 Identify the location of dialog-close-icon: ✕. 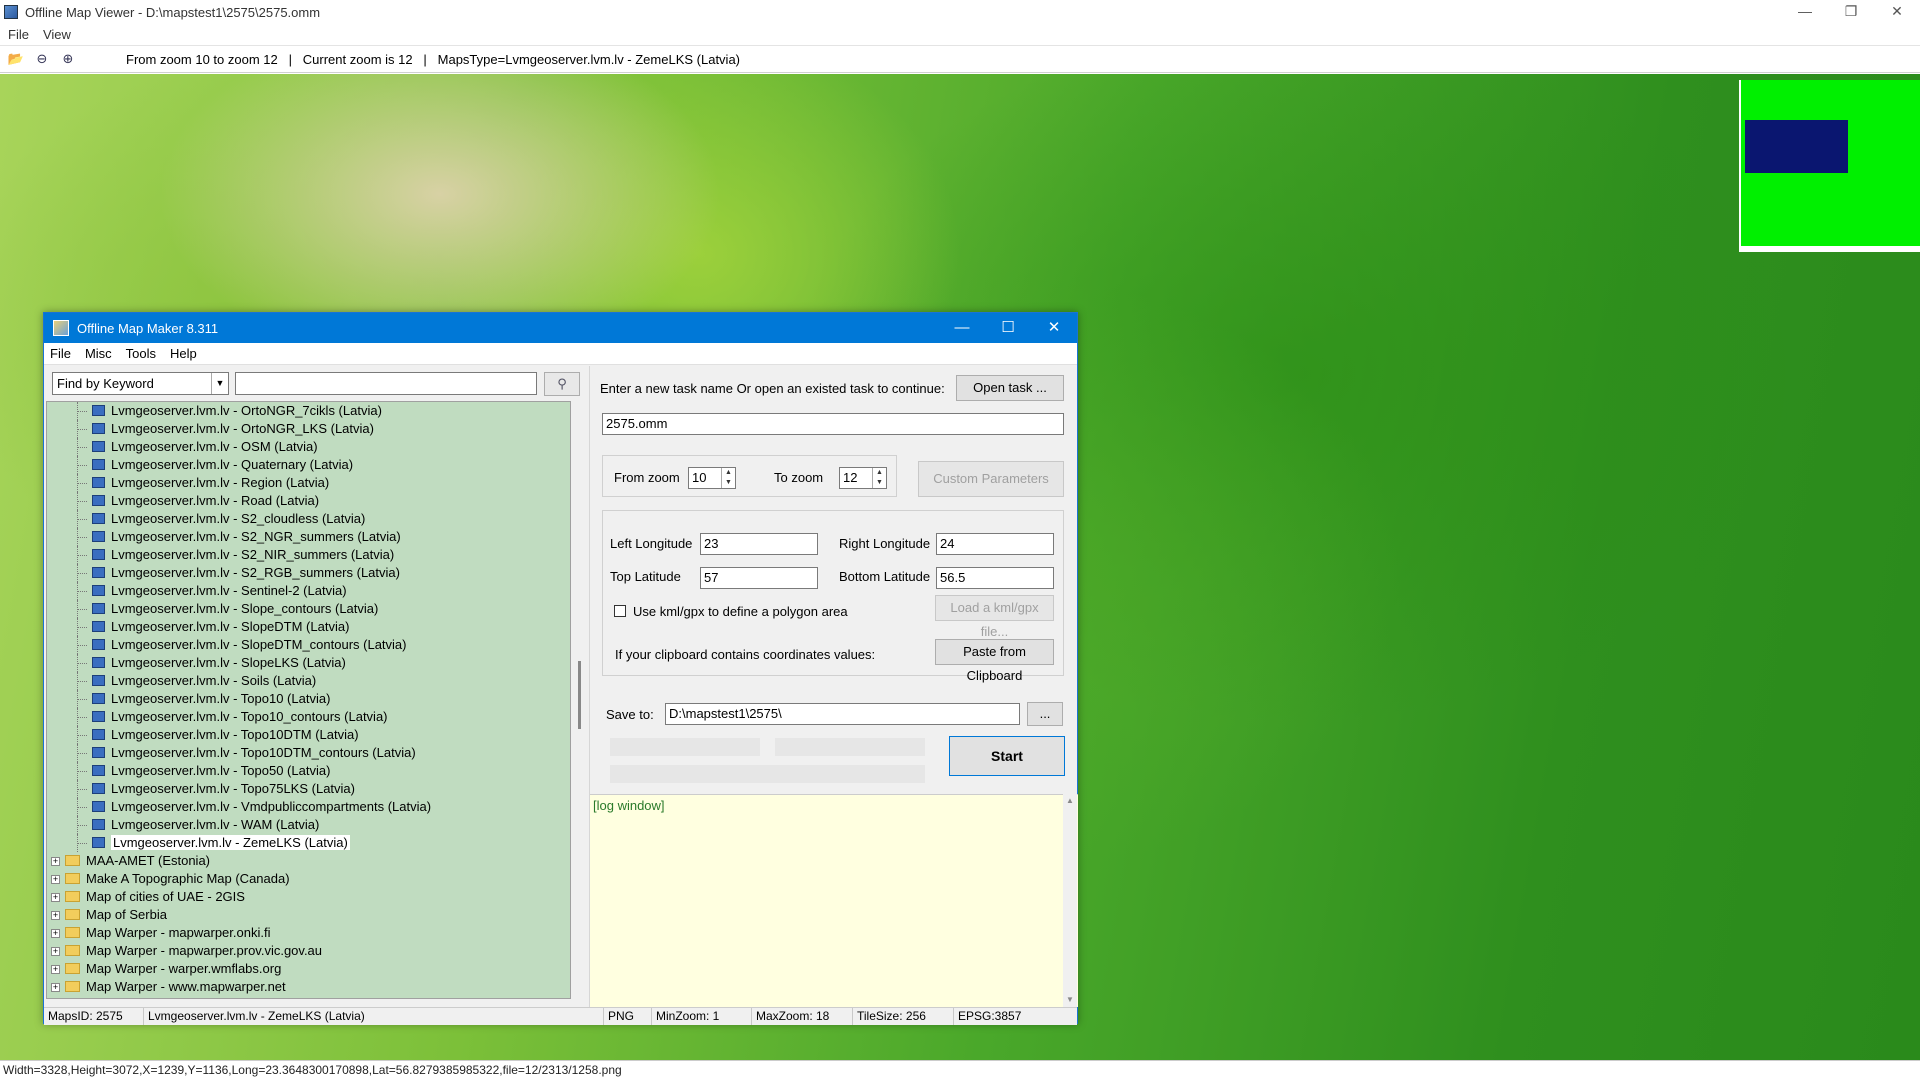
(1054, 328).